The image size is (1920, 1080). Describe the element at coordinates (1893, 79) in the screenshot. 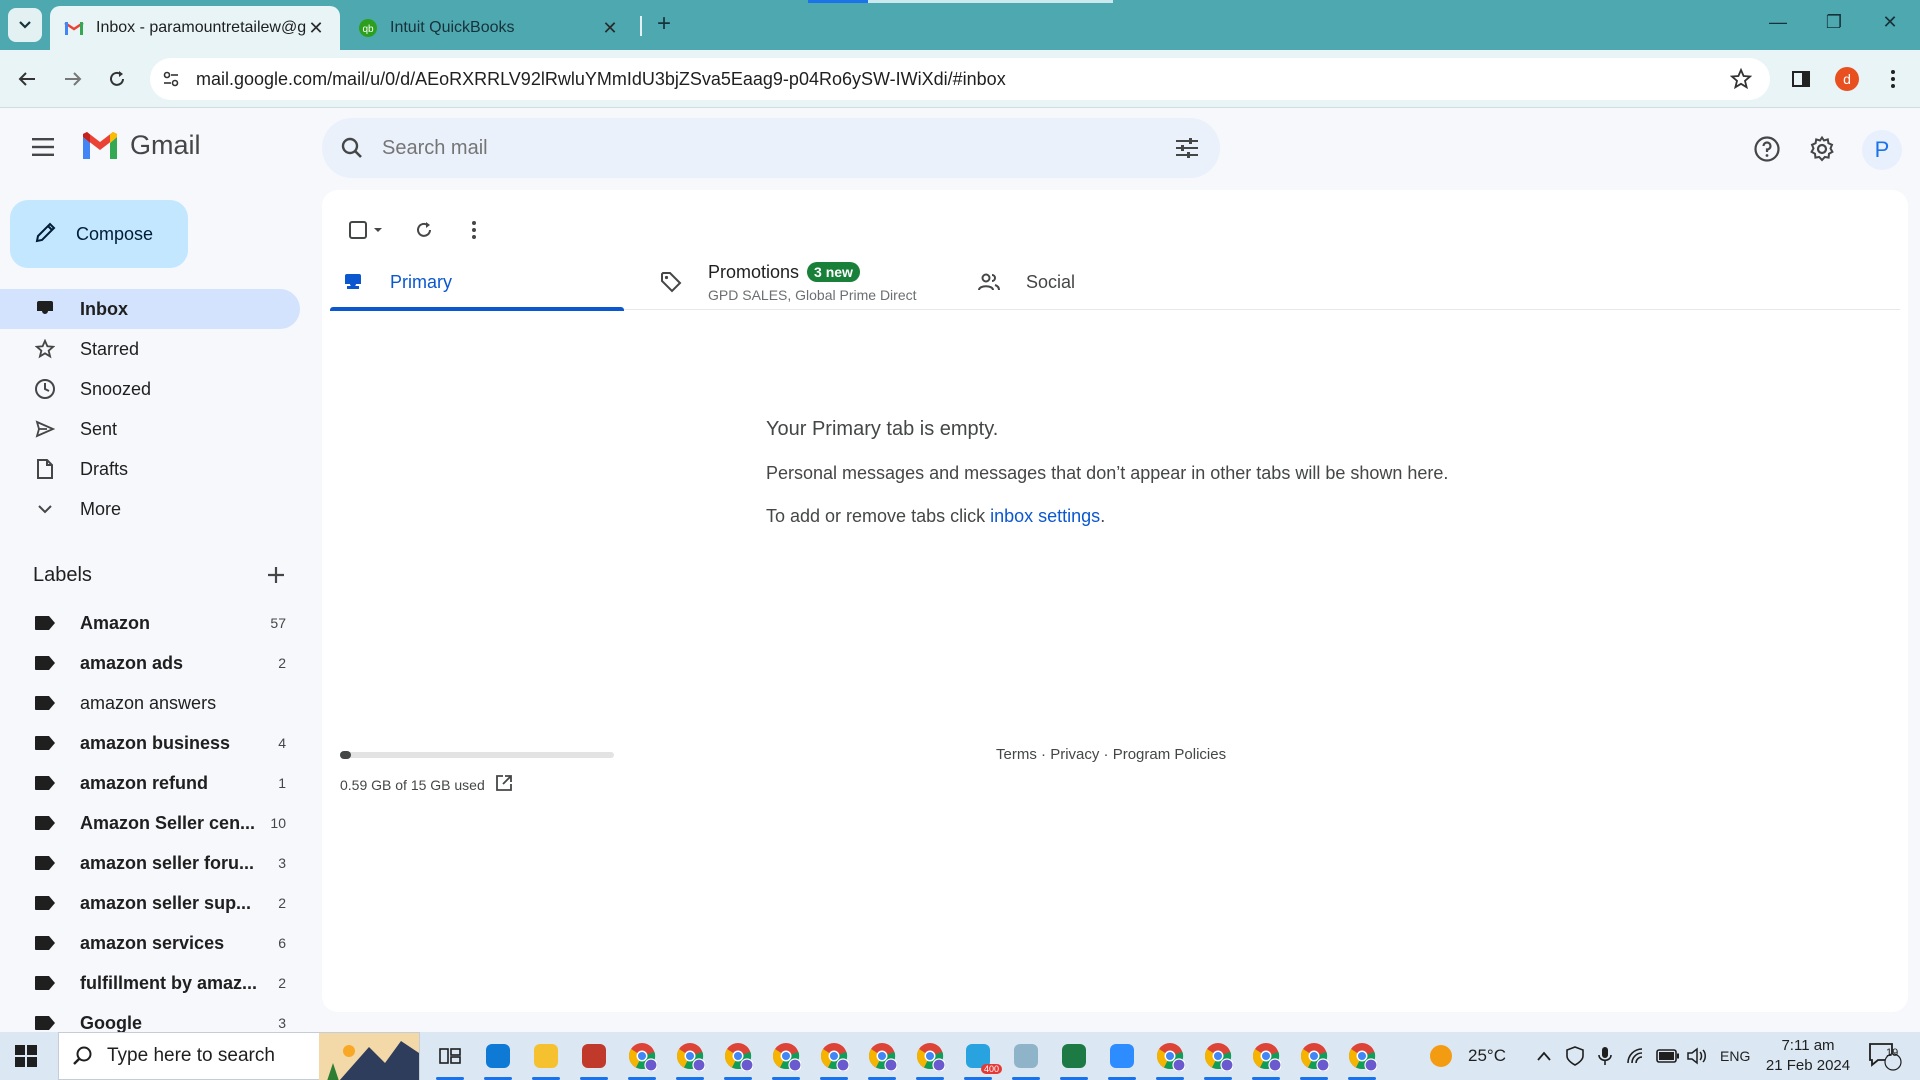

I see `browser-menu-button` at that location.